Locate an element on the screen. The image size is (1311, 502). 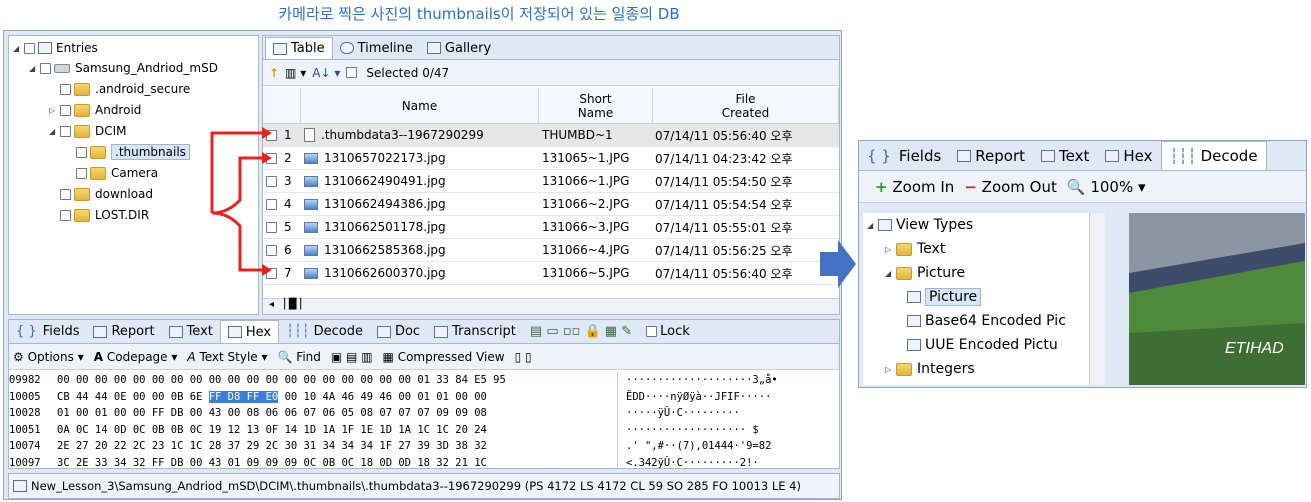
zoom-in-button: + Zoom In is located at coordinates (914, 187).